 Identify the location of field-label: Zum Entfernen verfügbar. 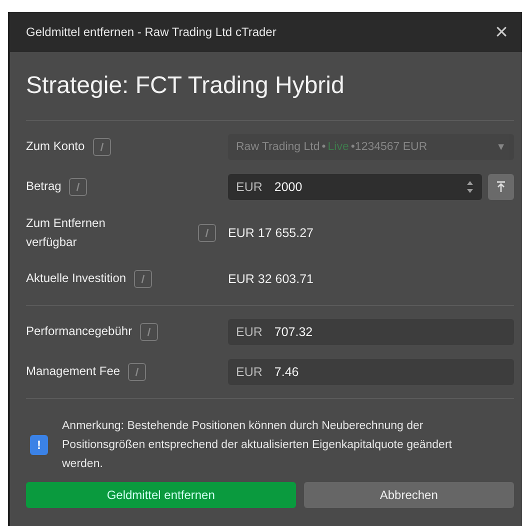
(66, 232).